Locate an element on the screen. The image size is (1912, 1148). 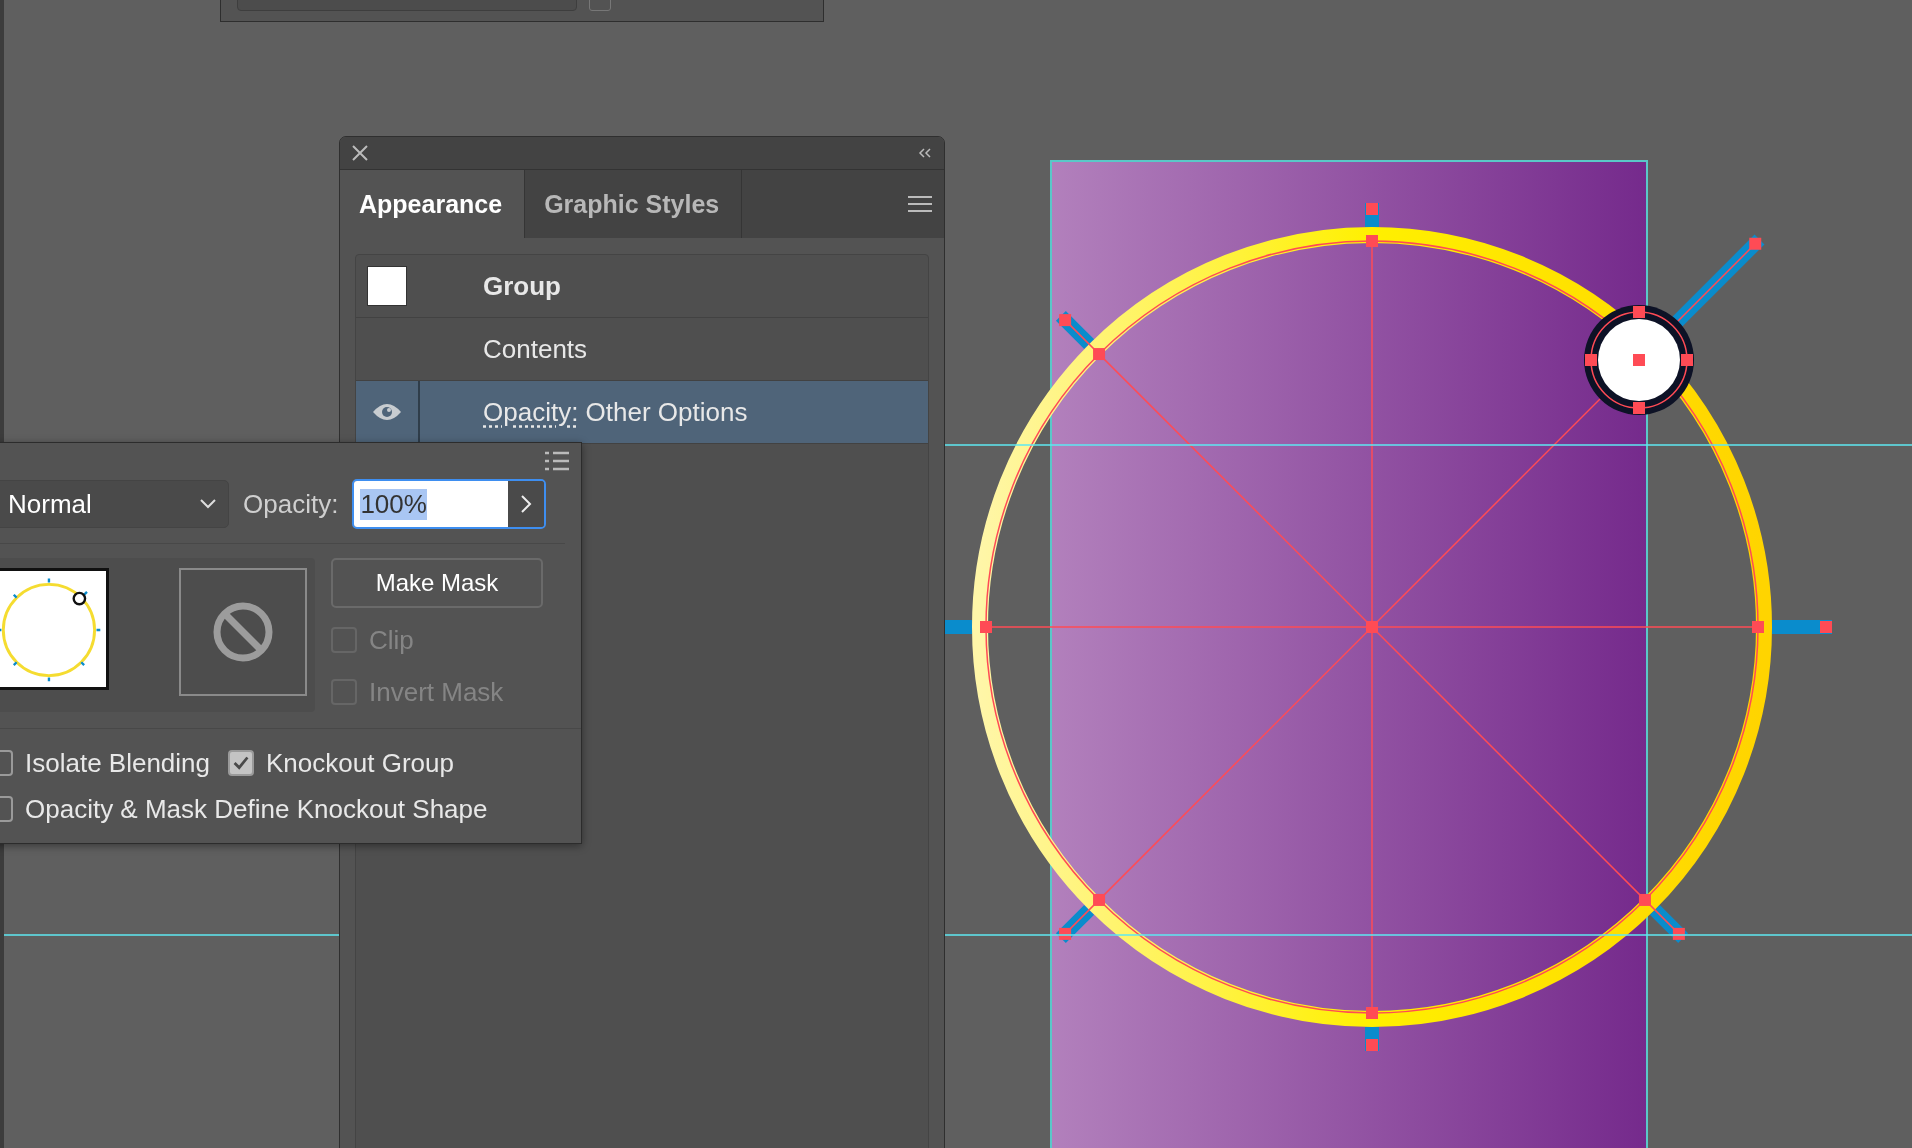
mask-thumbnail is located at coordinates (243, 632).